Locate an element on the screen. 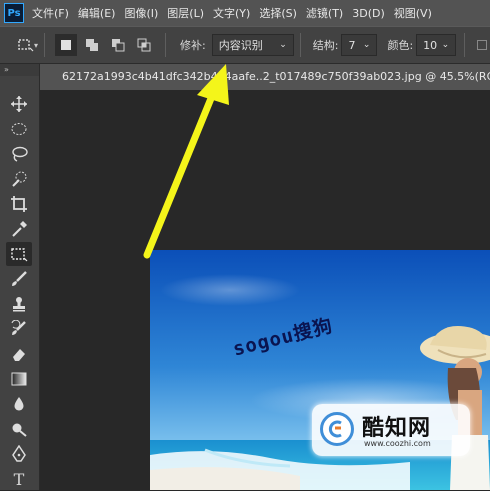 The image size is (490, 491). tools-panel: » T is located at coordinates (20, 277).